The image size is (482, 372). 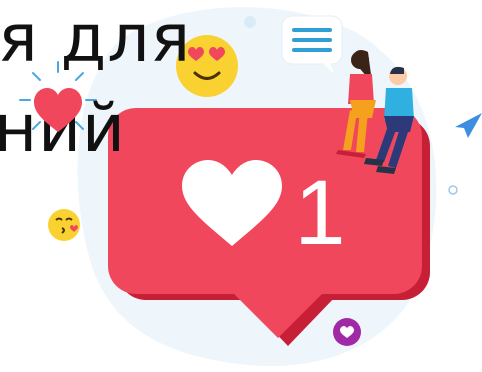 What do you see at coordinates (319, 213) in the screenshot?
I see `notification-count: 1` at bounding box center [319, 213].